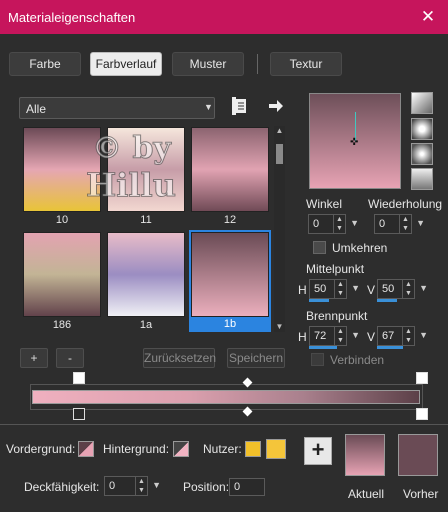 Image resolution: width=448 pixels, height=512 pixels. Describe the element at coordinates (279, 130) in the screenshot. I see `scroll-up-icon: ▲` at that location.